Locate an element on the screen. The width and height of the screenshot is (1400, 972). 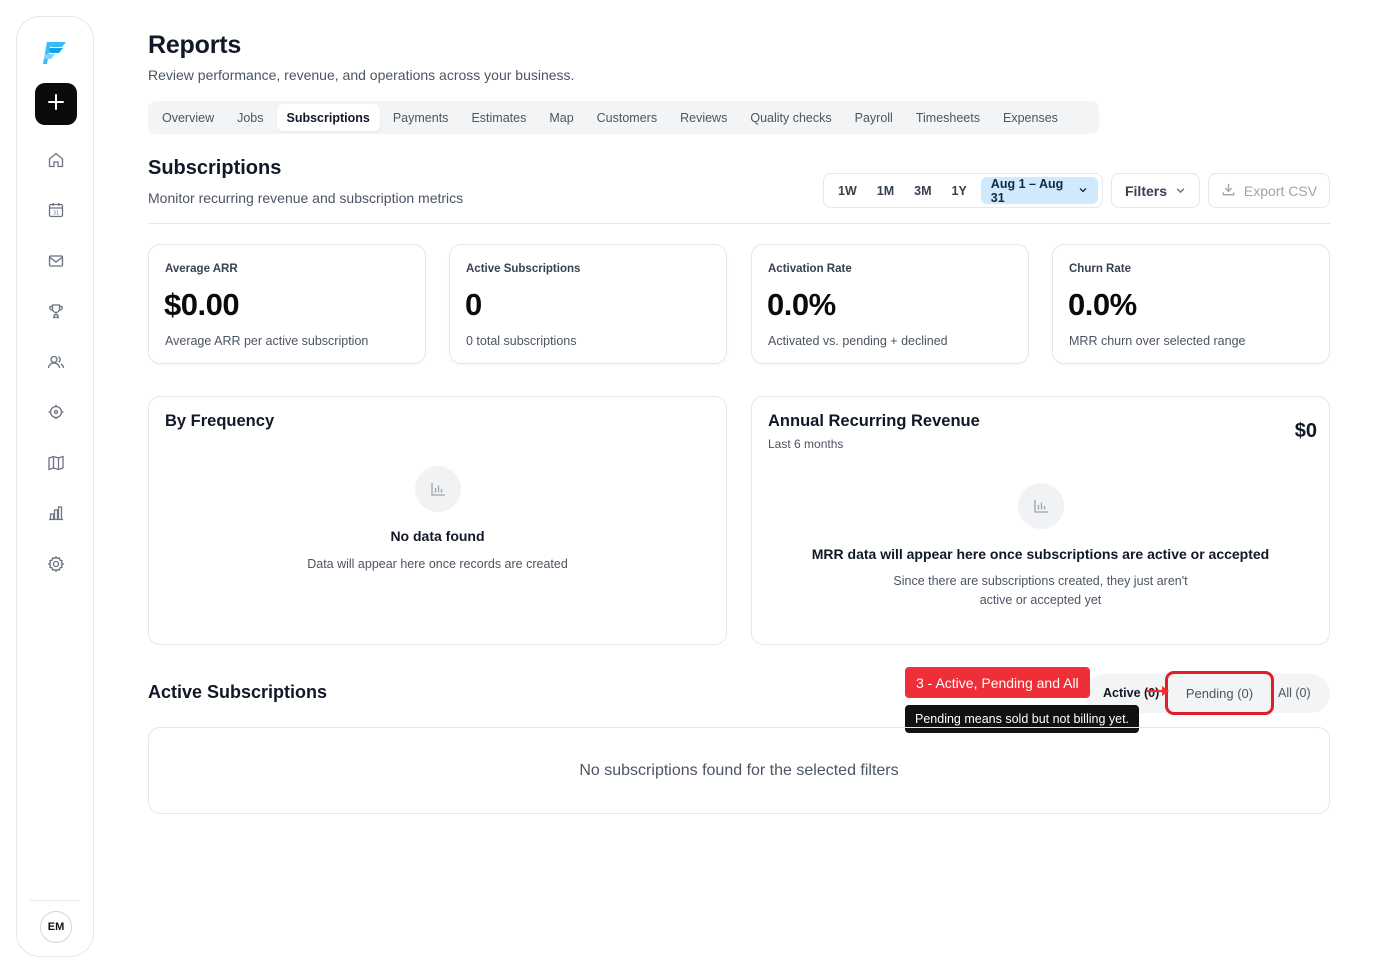
sidebar-divider is located at coordinates (55, 900).